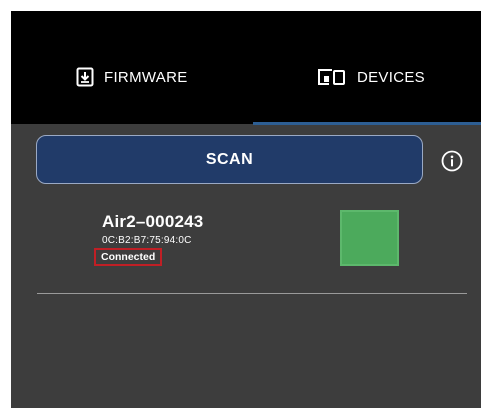 This screenshot has width=481, height=408. I want to click on device-name: Air2–000243, so click(153, 221).